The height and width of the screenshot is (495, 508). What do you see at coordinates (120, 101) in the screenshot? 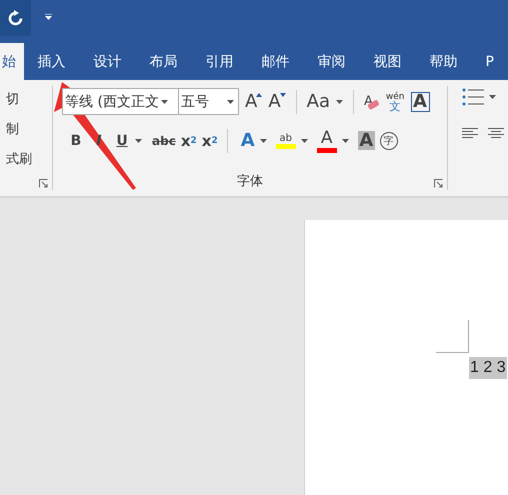
I see `font-name-field: 等线 (西文正文` at bounding box center [120, 101].